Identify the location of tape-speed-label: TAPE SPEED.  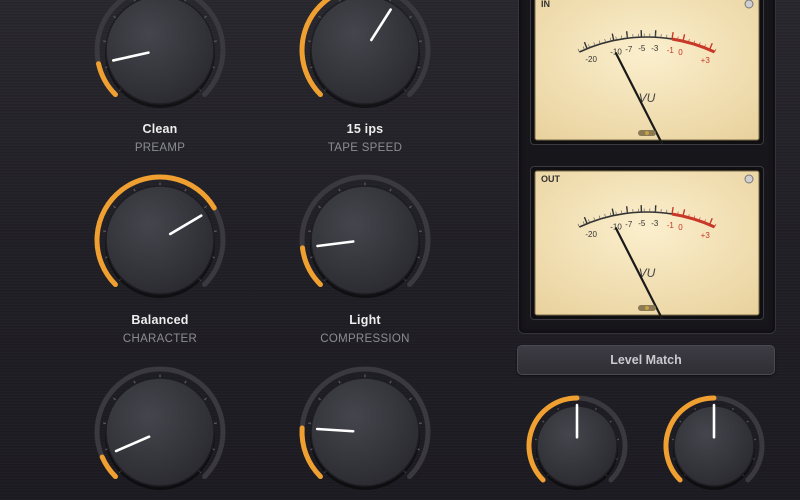
(365, 148).